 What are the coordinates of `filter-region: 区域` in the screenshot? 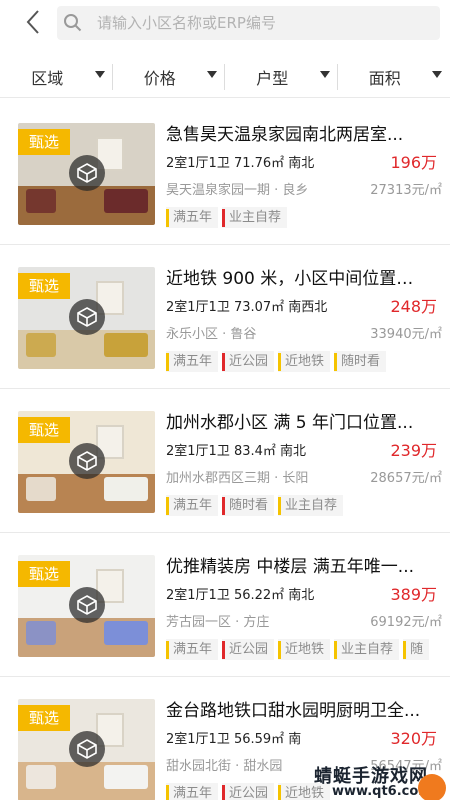 It's located at (56, 76).